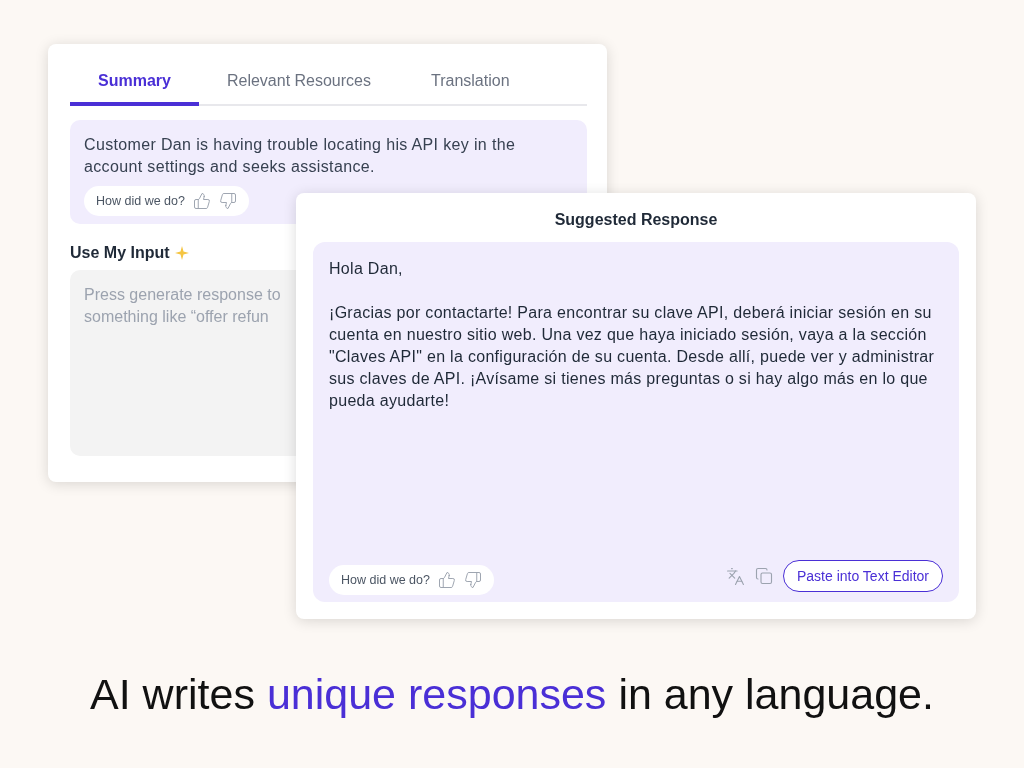 This screenshot has width=1024, height=768. I want to click on translate-icon, so click(735, 576).